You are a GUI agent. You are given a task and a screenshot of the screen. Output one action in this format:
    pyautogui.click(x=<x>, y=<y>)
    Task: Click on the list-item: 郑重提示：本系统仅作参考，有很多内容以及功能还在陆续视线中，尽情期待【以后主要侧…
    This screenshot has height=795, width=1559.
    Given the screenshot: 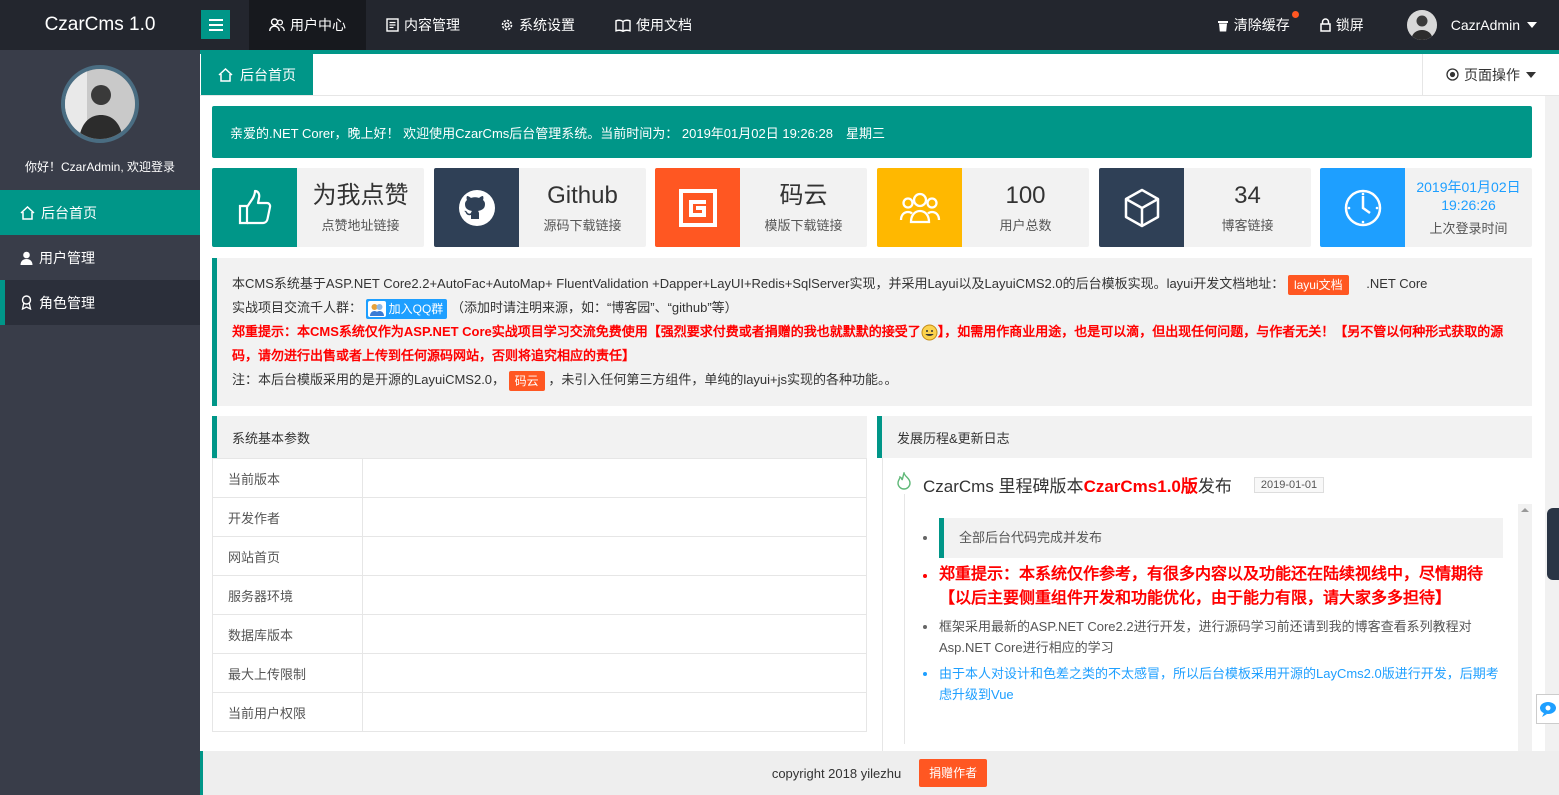 What is the action you would take?
    pyautogui.click(x=1213, y=587)
    